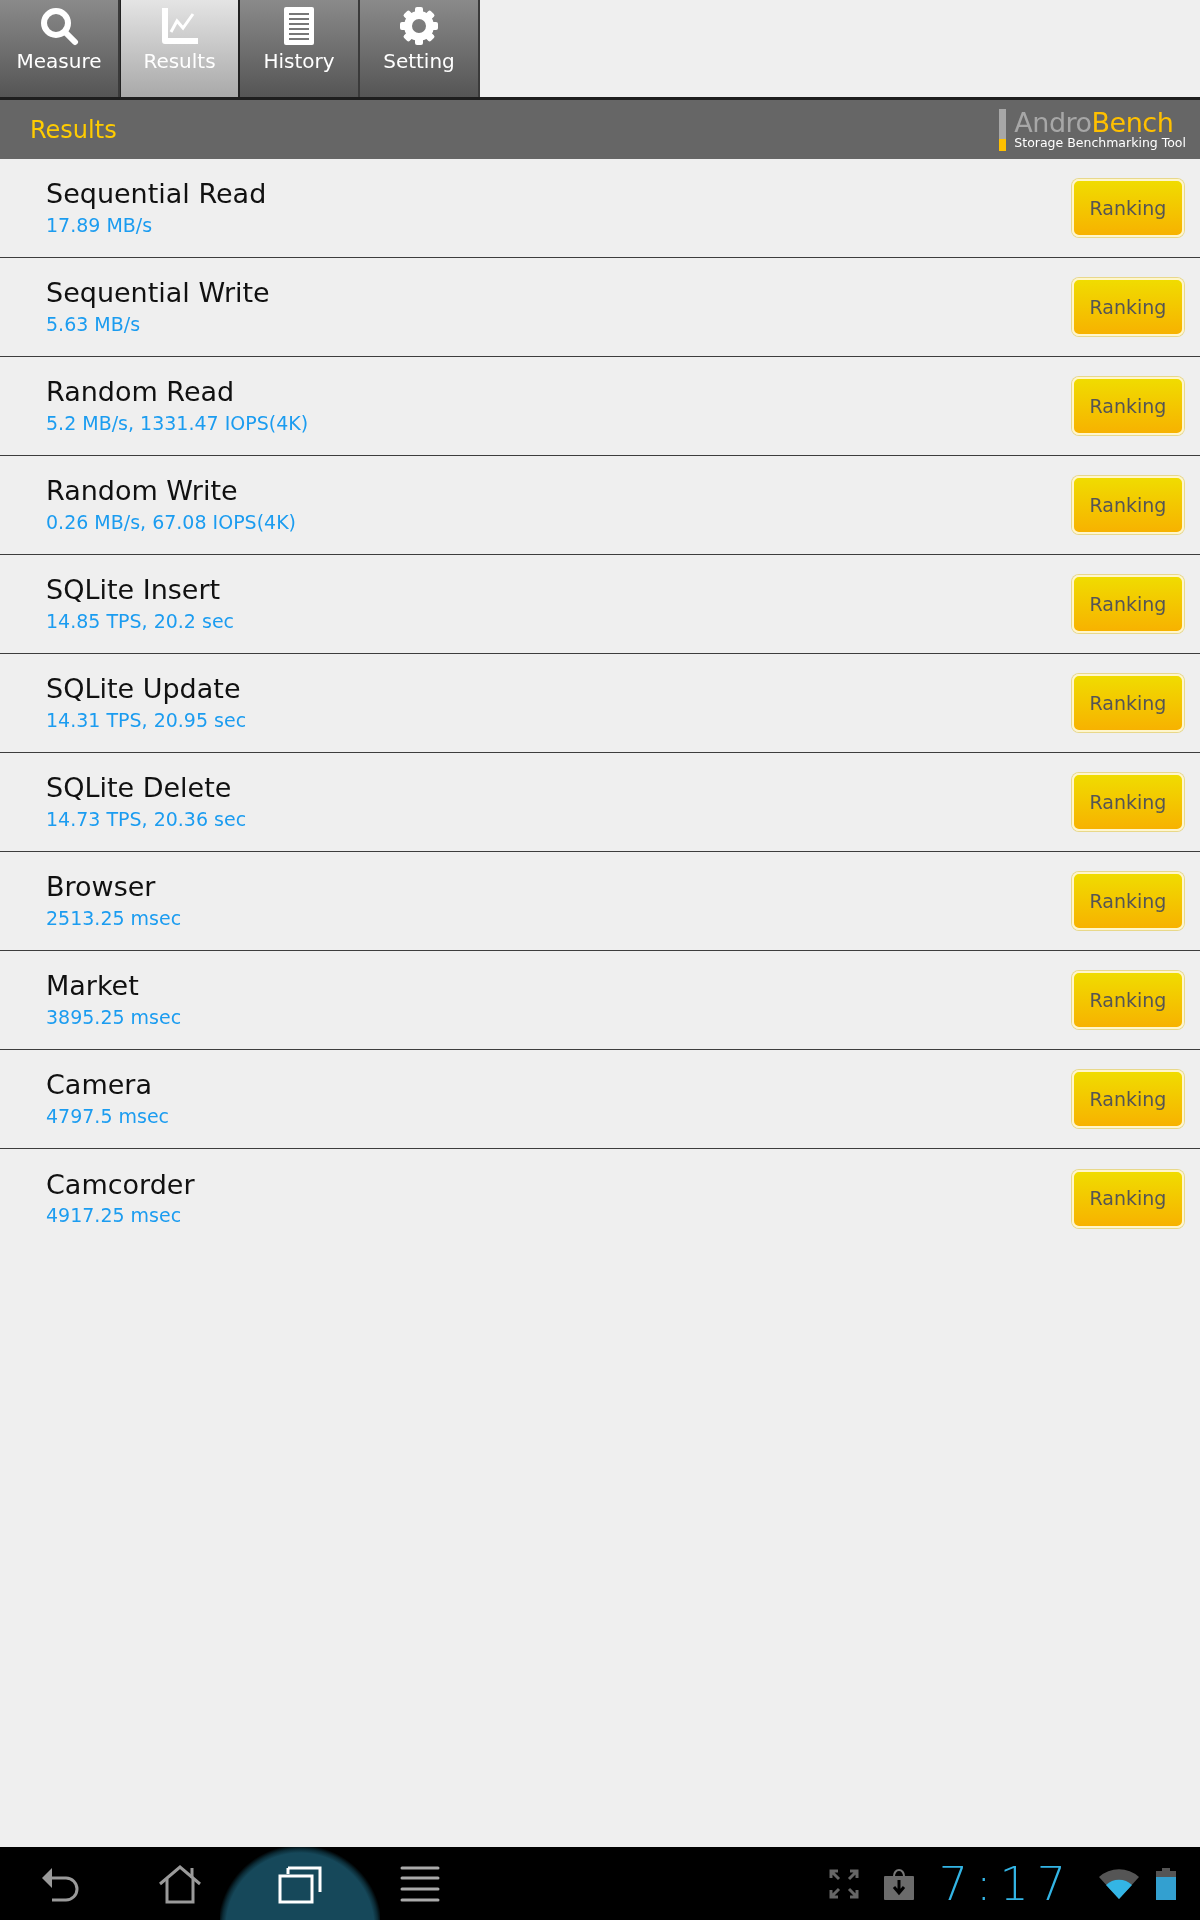 The height and width of the screenshot is (1920, 1200). I want to click on logo-mark-icon, so click(1003, 129).